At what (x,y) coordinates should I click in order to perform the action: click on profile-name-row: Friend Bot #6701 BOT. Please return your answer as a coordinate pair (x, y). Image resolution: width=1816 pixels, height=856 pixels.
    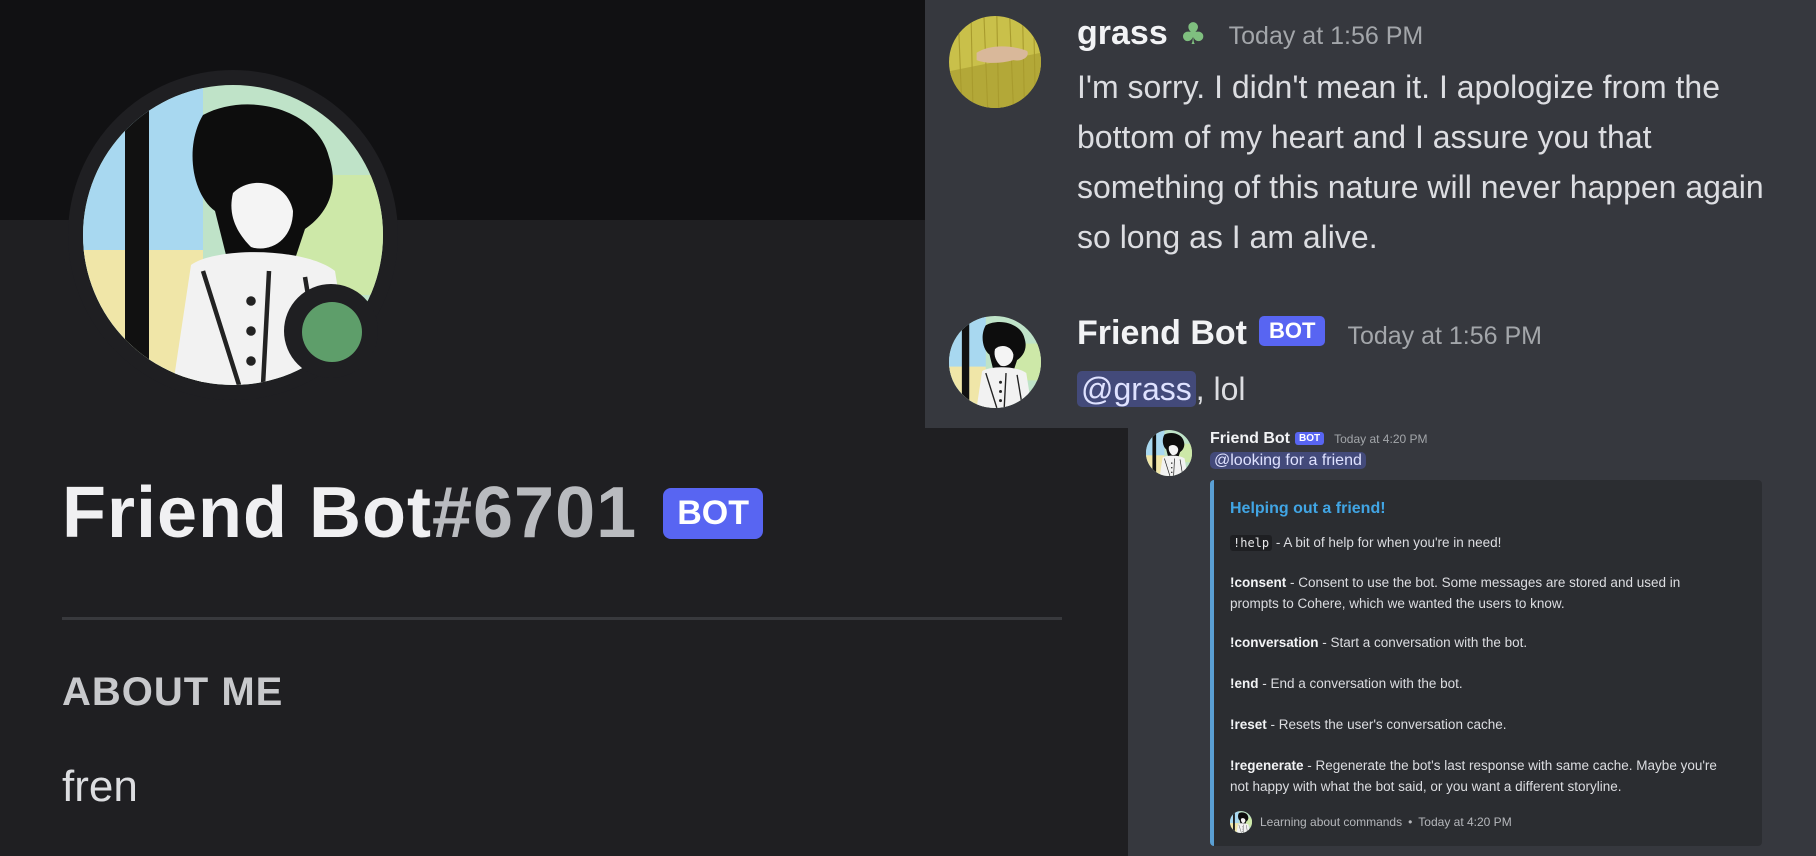
    Looking at the image, I should click on (412, 513).